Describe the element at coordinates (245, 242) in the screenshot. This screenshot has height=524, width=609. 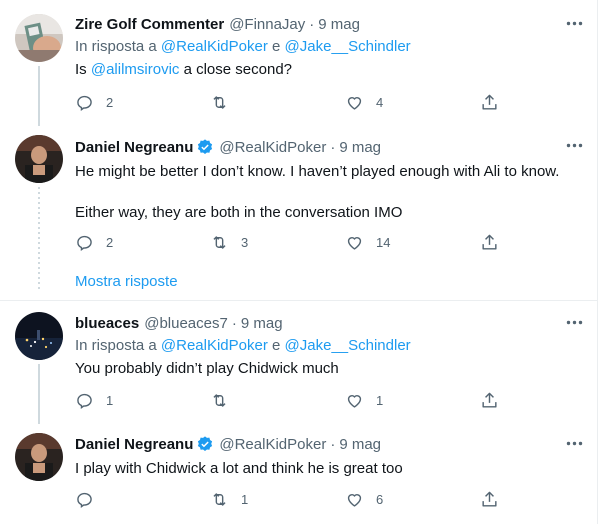
I see `retweet-count: 3` at that location.